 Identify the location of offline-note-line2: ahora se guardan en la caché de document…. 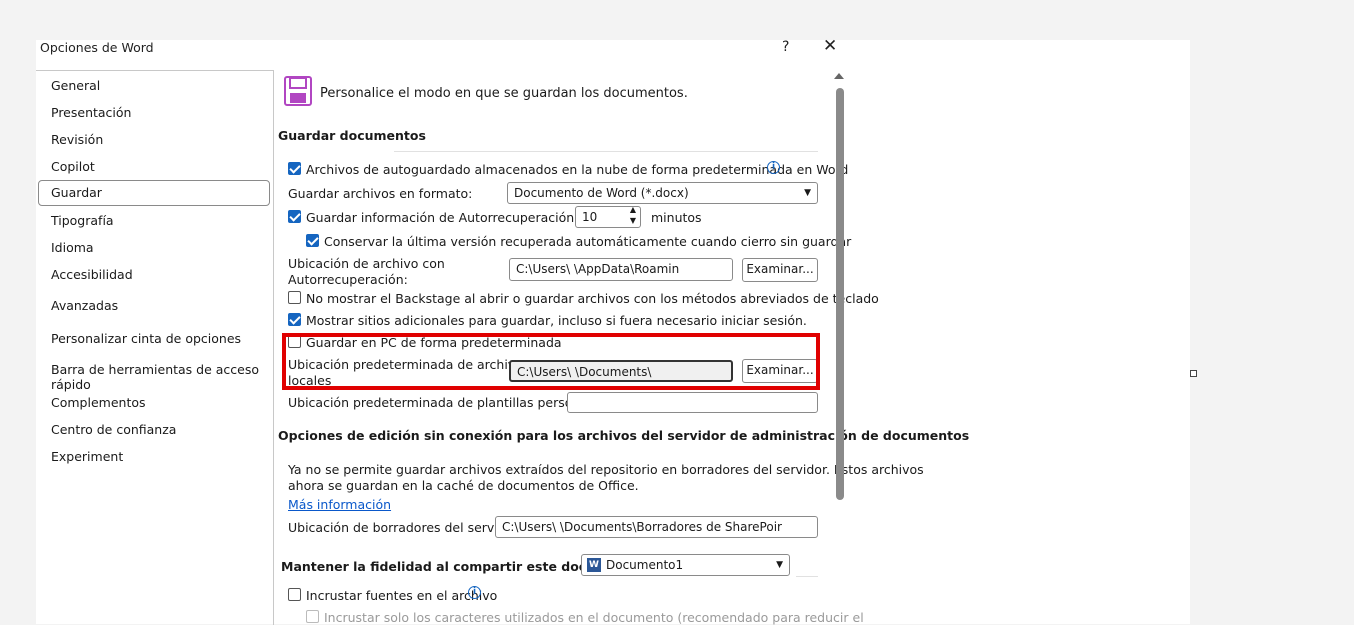
(463, 485).